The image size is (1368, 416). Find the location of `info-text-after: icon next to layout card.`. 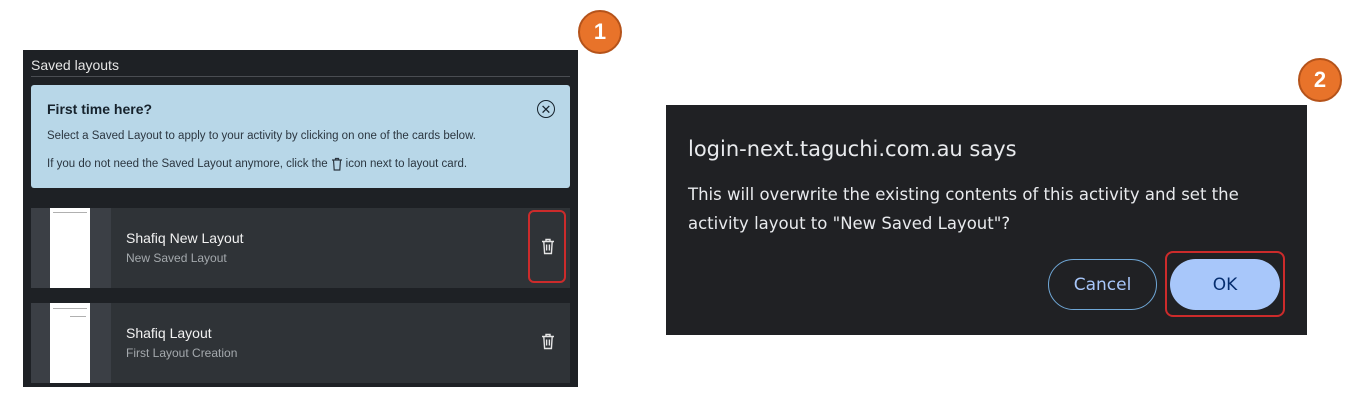

info-text-after: icon next to layout card. is located at coordinates (406, 164).